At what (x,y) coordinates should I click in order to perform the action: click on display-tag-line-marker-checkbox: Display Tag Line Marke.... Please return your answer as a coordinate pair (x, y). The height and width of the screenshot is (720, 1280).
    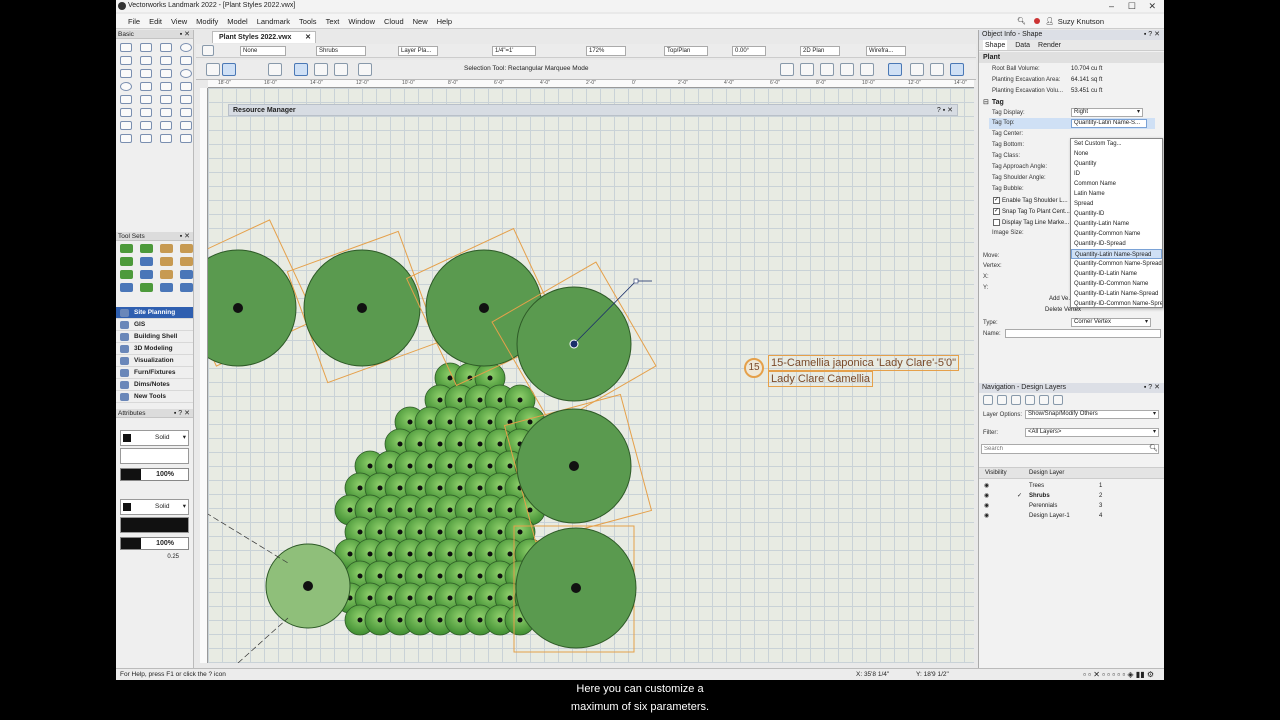
    Looking at the image, I should click on (1031, 222).